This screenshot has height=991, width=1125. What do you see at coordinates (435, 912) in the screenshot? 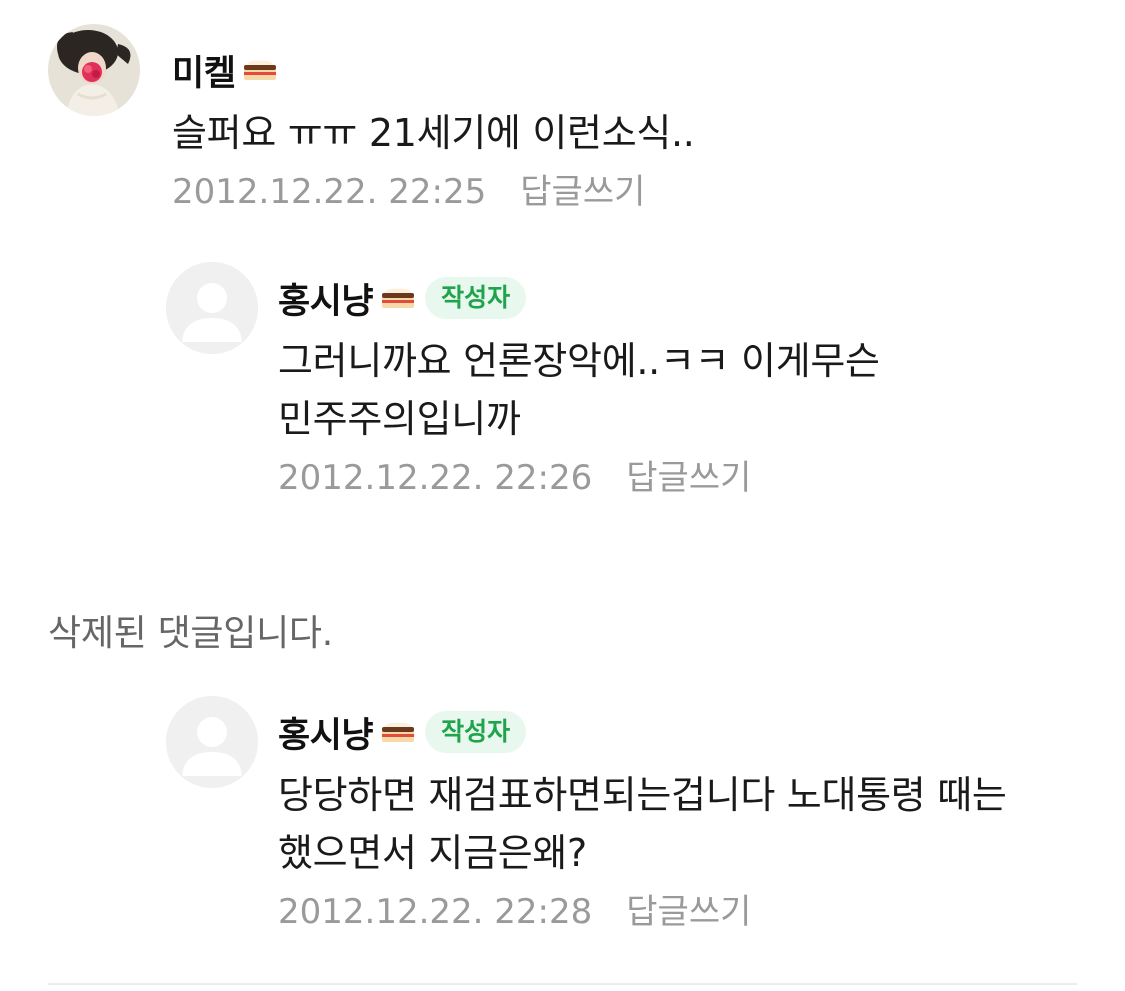
I see `comment-timestamp: 2012.12.22. 22:28` at bounding box center [435, 912].